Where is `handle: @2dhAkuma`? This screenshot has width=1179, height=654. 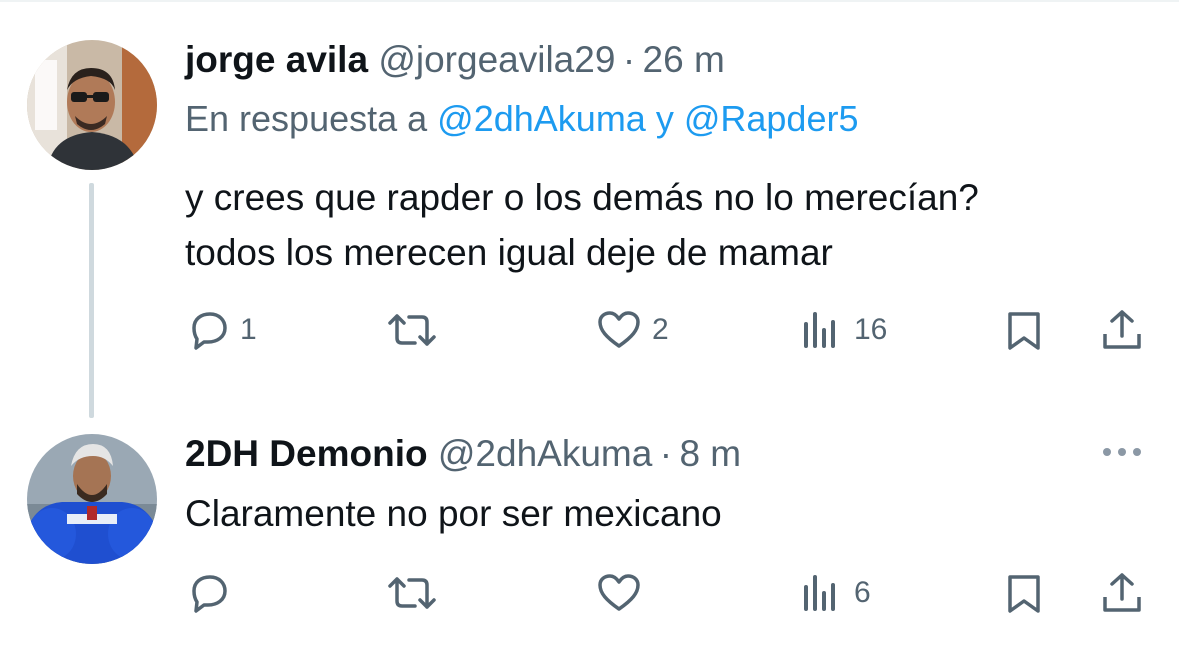 handle: @2dhAkuma is located at coordinates (545, 453).